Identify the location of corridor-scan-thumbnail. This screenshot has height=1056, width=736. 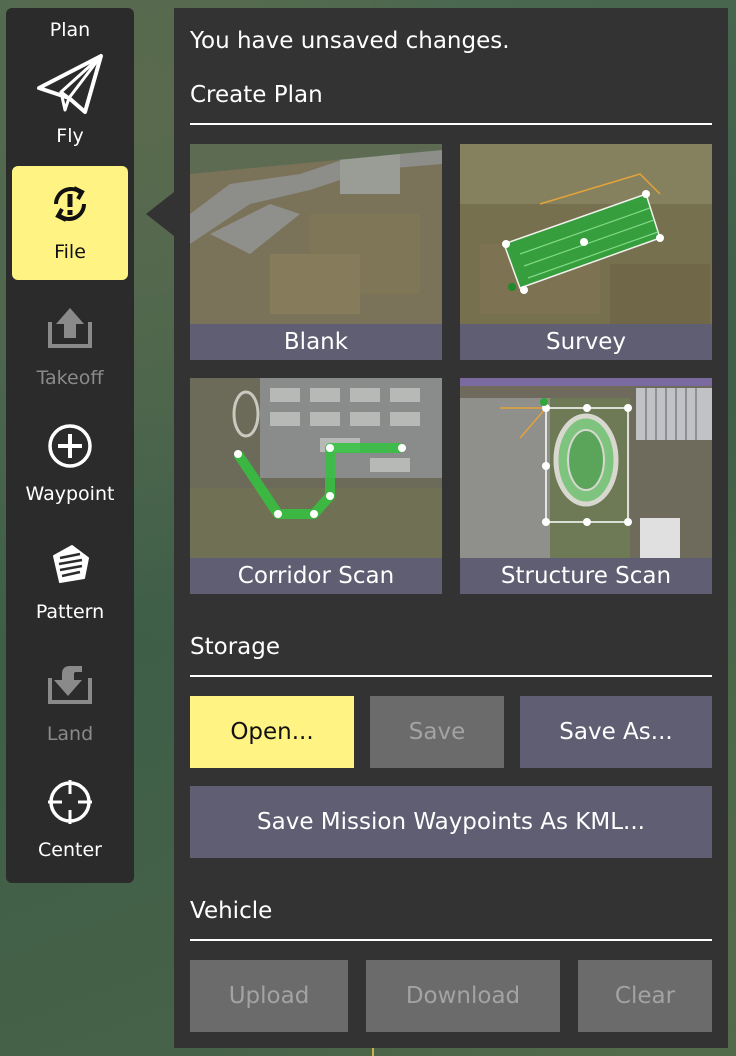
(316, 468).